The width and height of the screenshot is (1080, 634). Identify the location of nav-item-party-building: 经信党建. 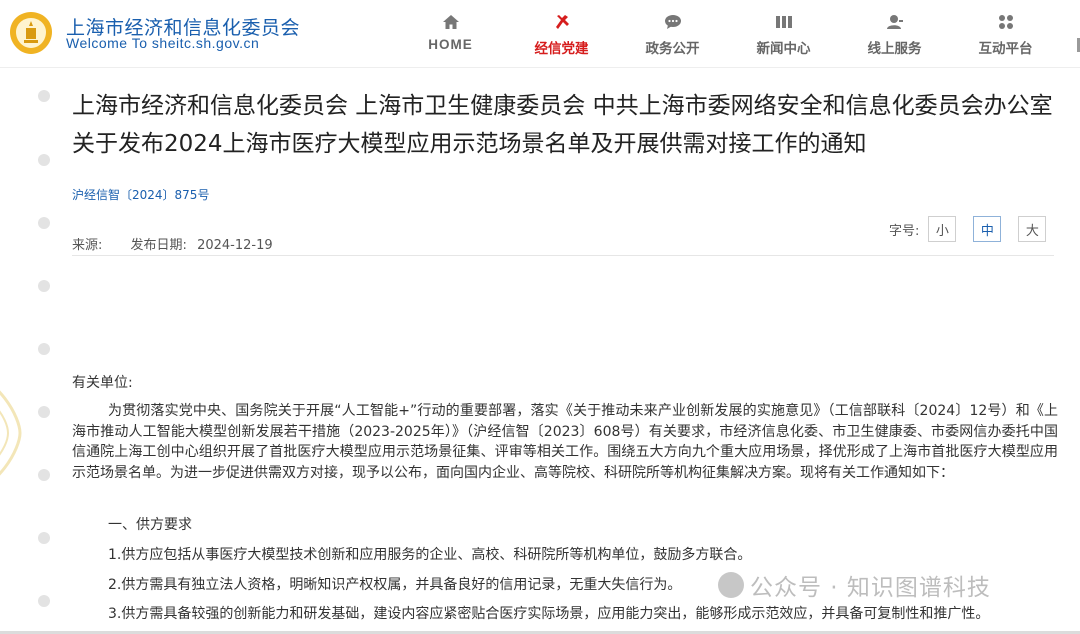
(561, 34).